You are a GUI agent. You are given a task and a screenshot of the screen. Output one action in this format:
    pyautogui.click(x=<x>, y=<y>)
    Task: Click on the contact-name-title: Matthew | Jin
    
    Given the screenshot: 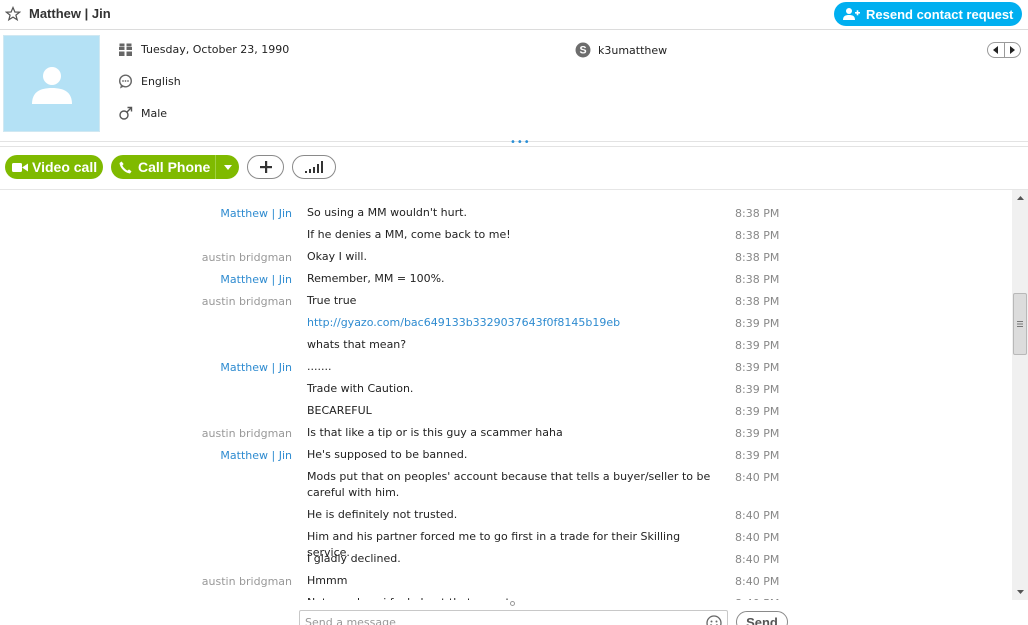 What is the action you would take?
    pyautogui.click(x=70, y=13)
    